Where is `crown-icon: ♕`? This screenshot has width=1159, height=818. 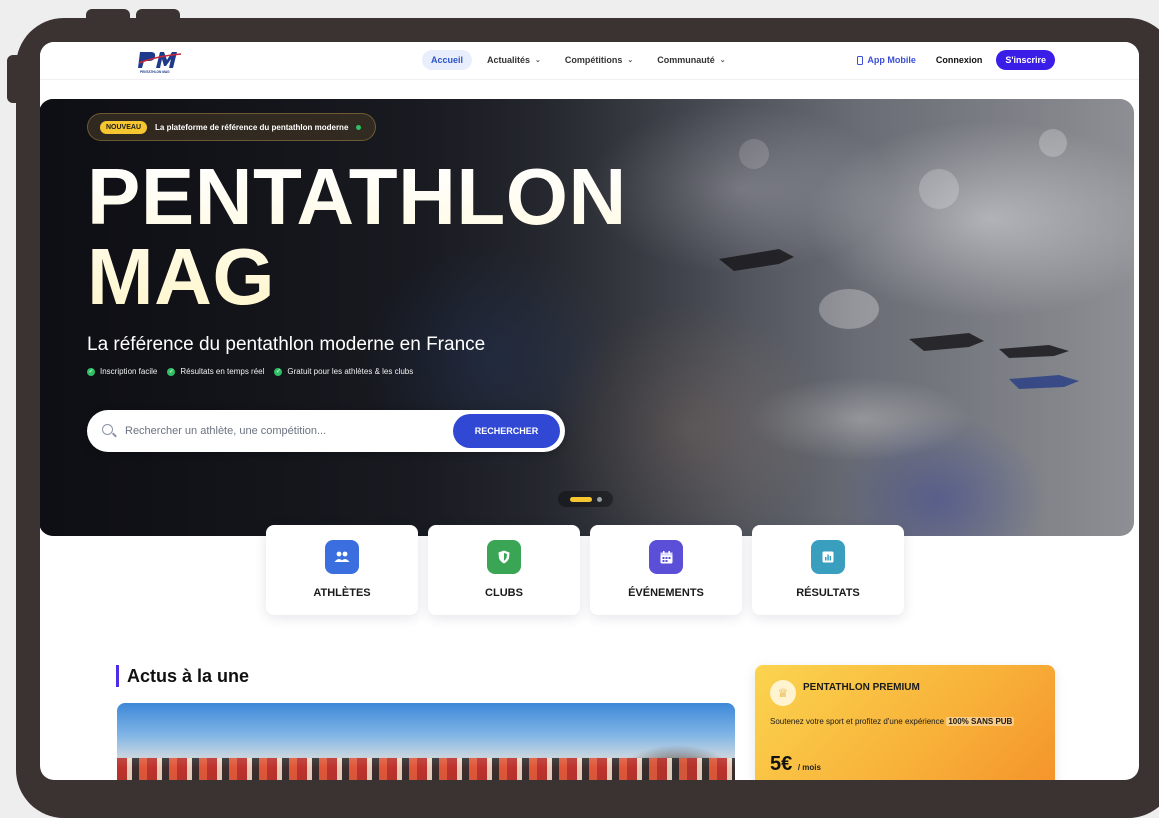 crown-icon: ♕ is located at coordinates (783, 693).